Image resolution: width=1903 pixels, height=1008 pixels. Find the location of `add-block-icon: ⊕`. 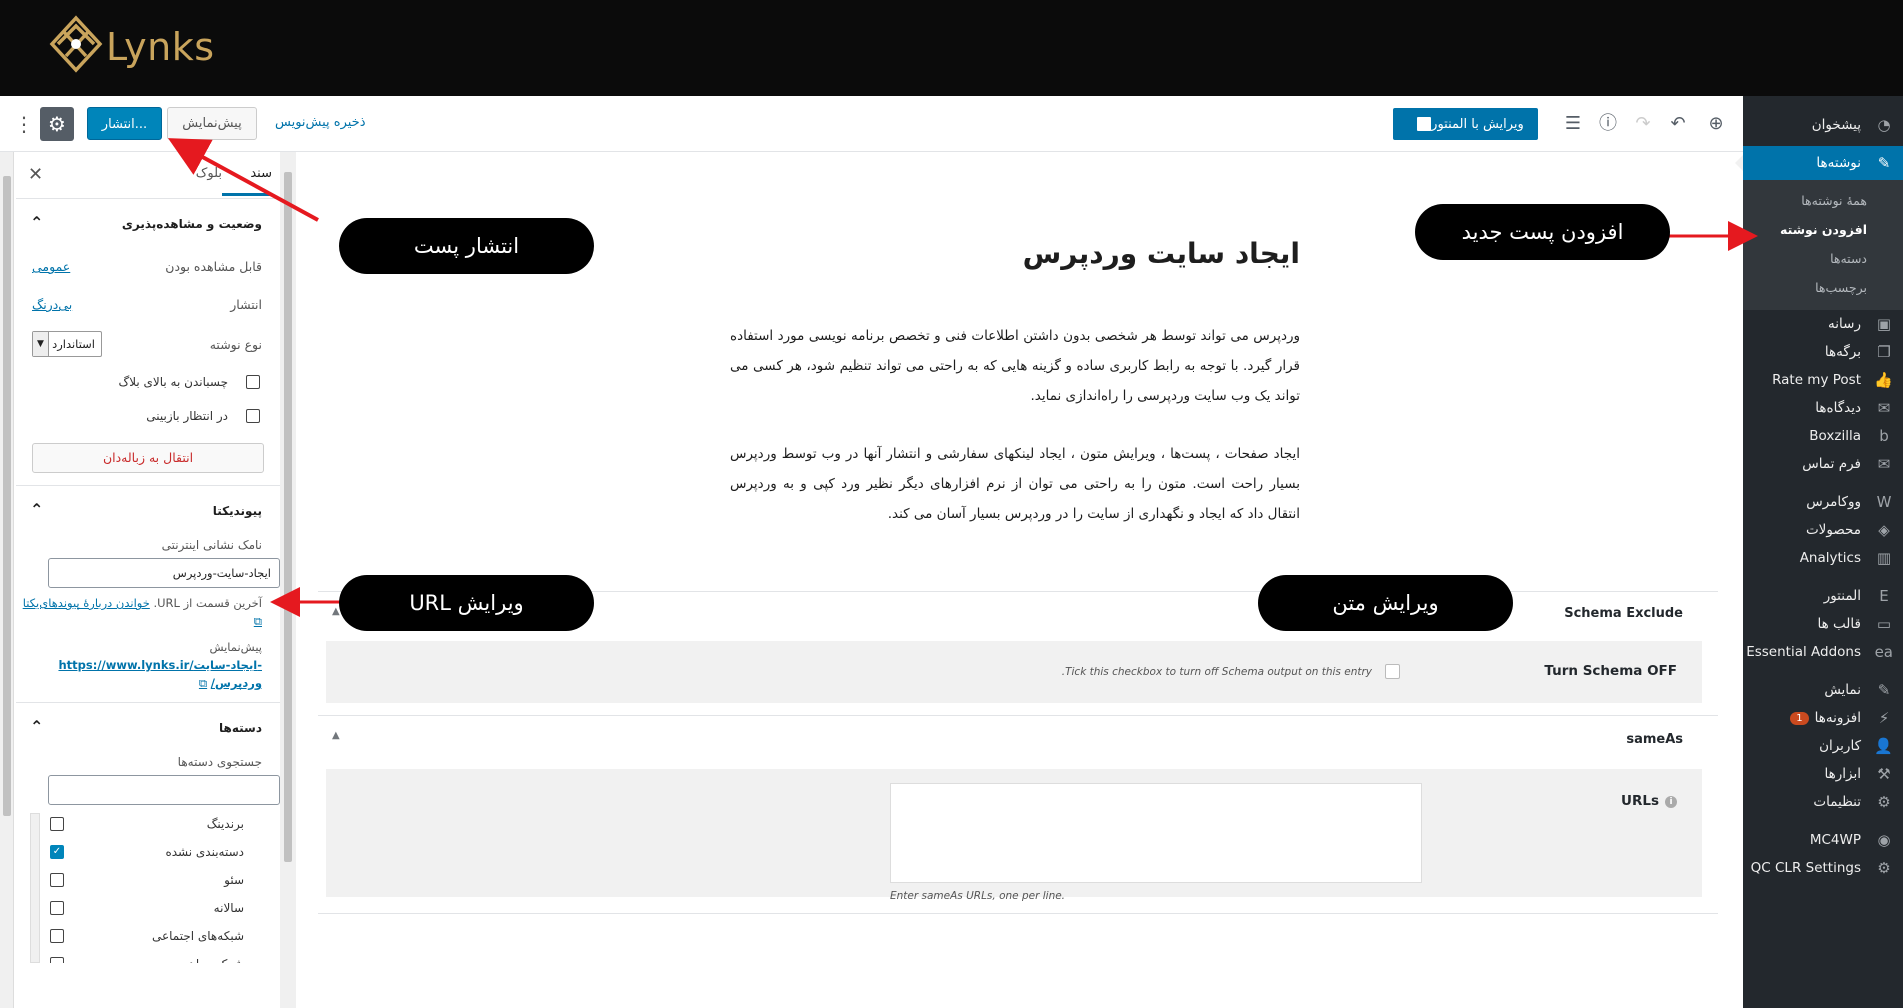

add-block-icon: ⊕ is located at coordinates (1716, 124).